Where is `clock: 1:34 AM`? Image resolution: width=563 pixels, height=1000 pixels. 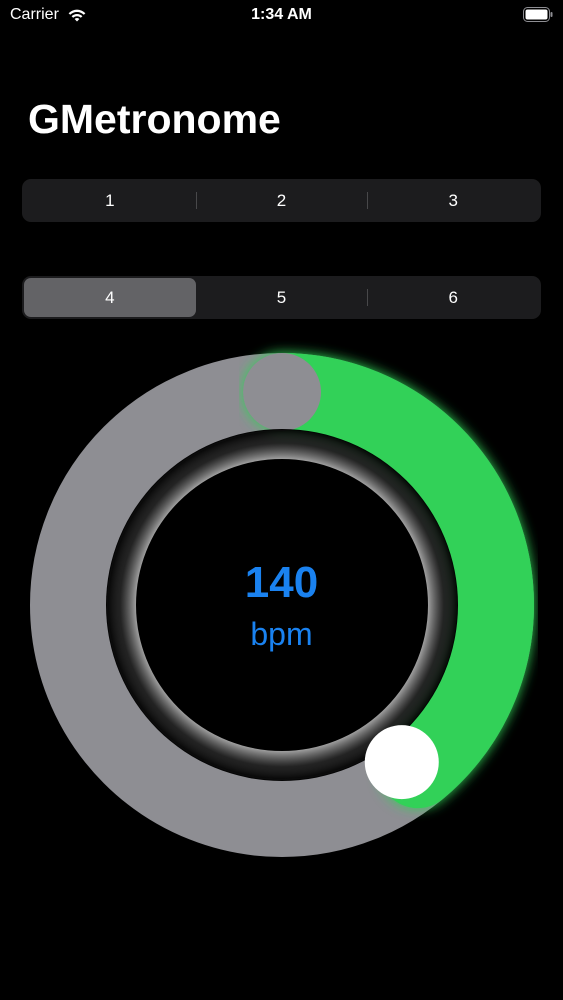 clock: 1:34 AM is located at coordinates (281, 14).